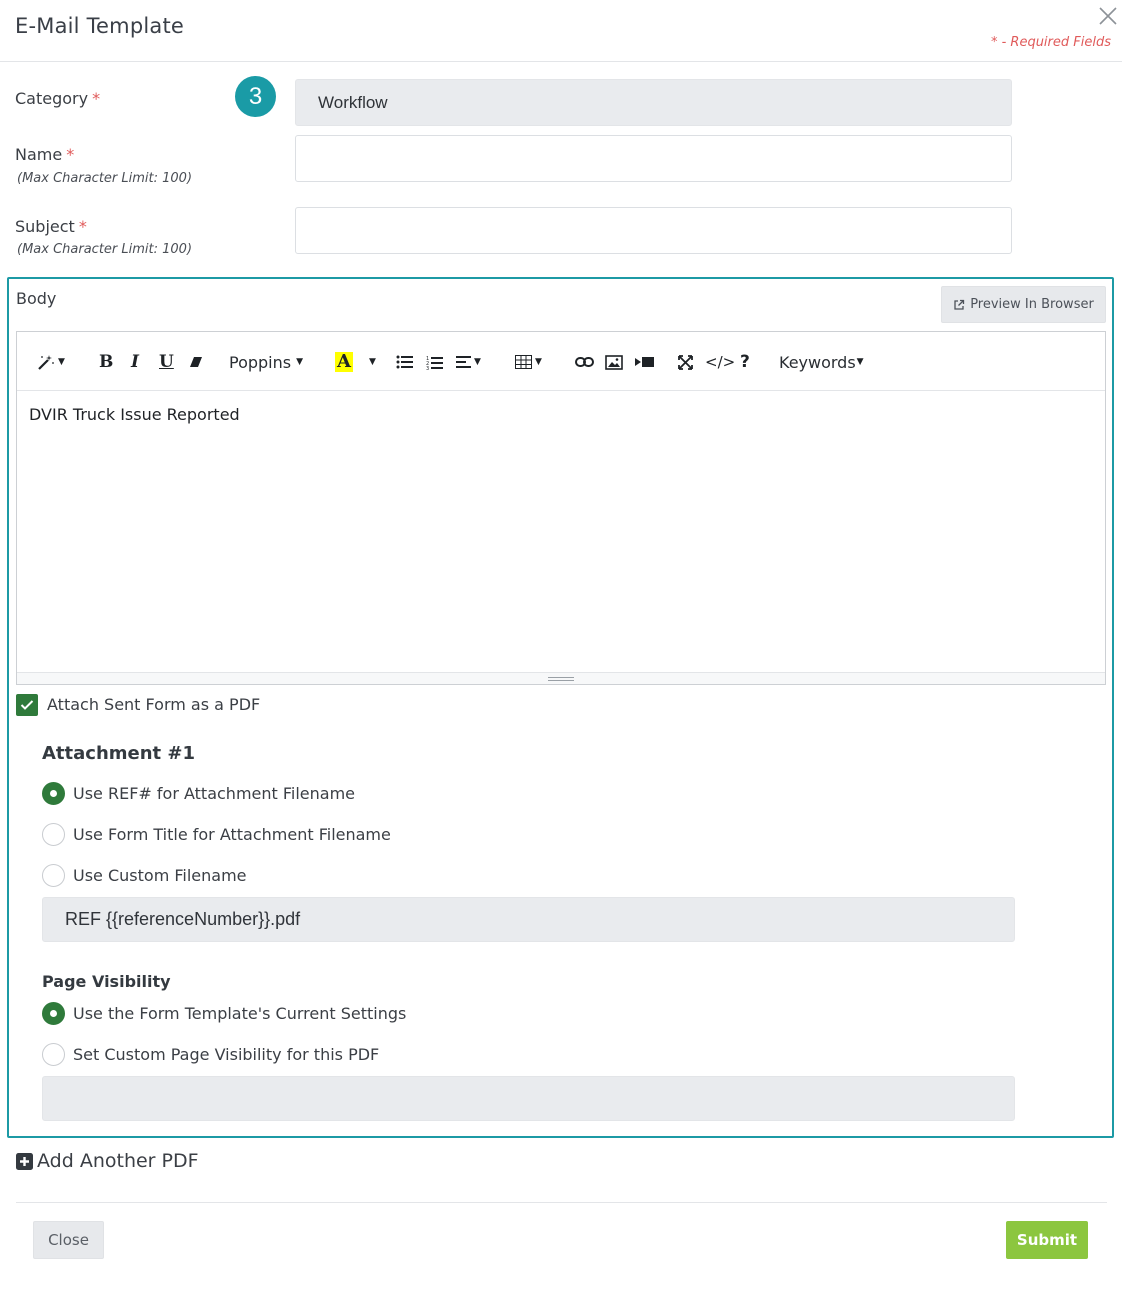 This screenshot has width=1122, height=1292. I want to click on keywords-dropdown: Keywords ▼, so click(821, 362).